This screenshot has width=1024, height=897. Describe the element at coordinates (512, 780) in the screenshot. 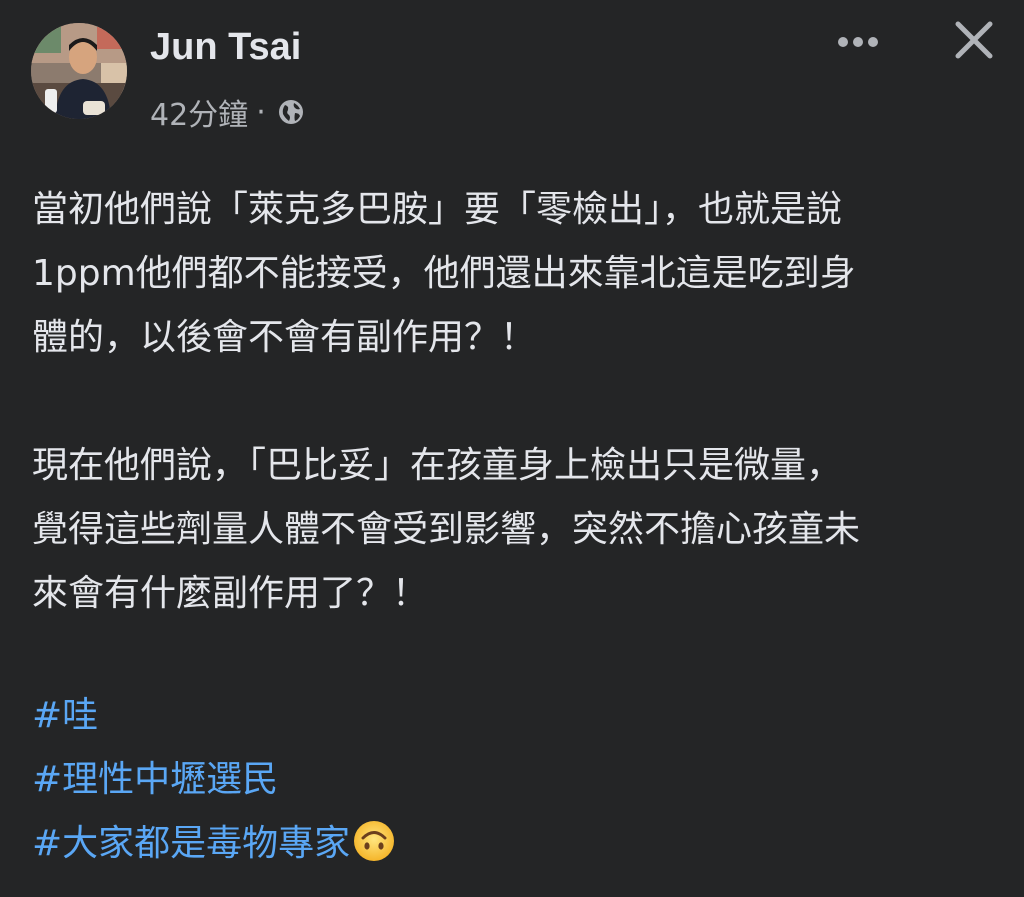

I see `hashtag-link: #理性中壢選民` at that location.